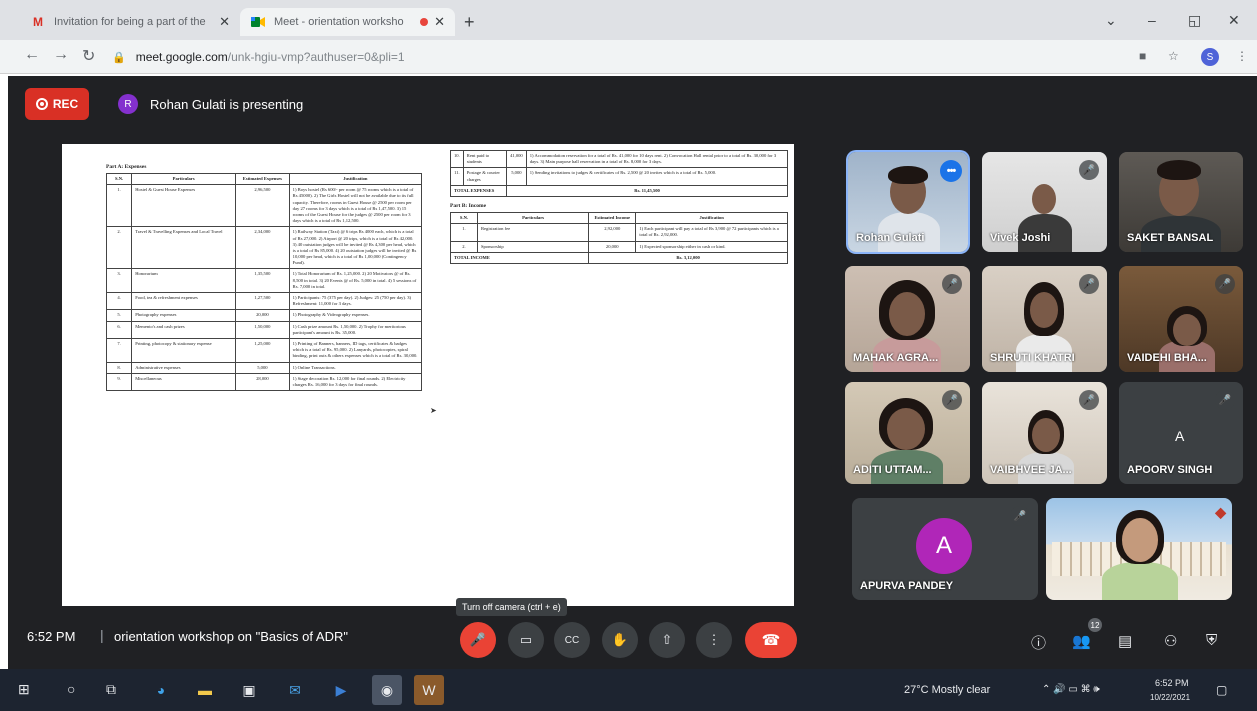 The height and width of the screenshot is (711, 1257). I want to click on self-view-tile: ◆, so click(1139, 549).